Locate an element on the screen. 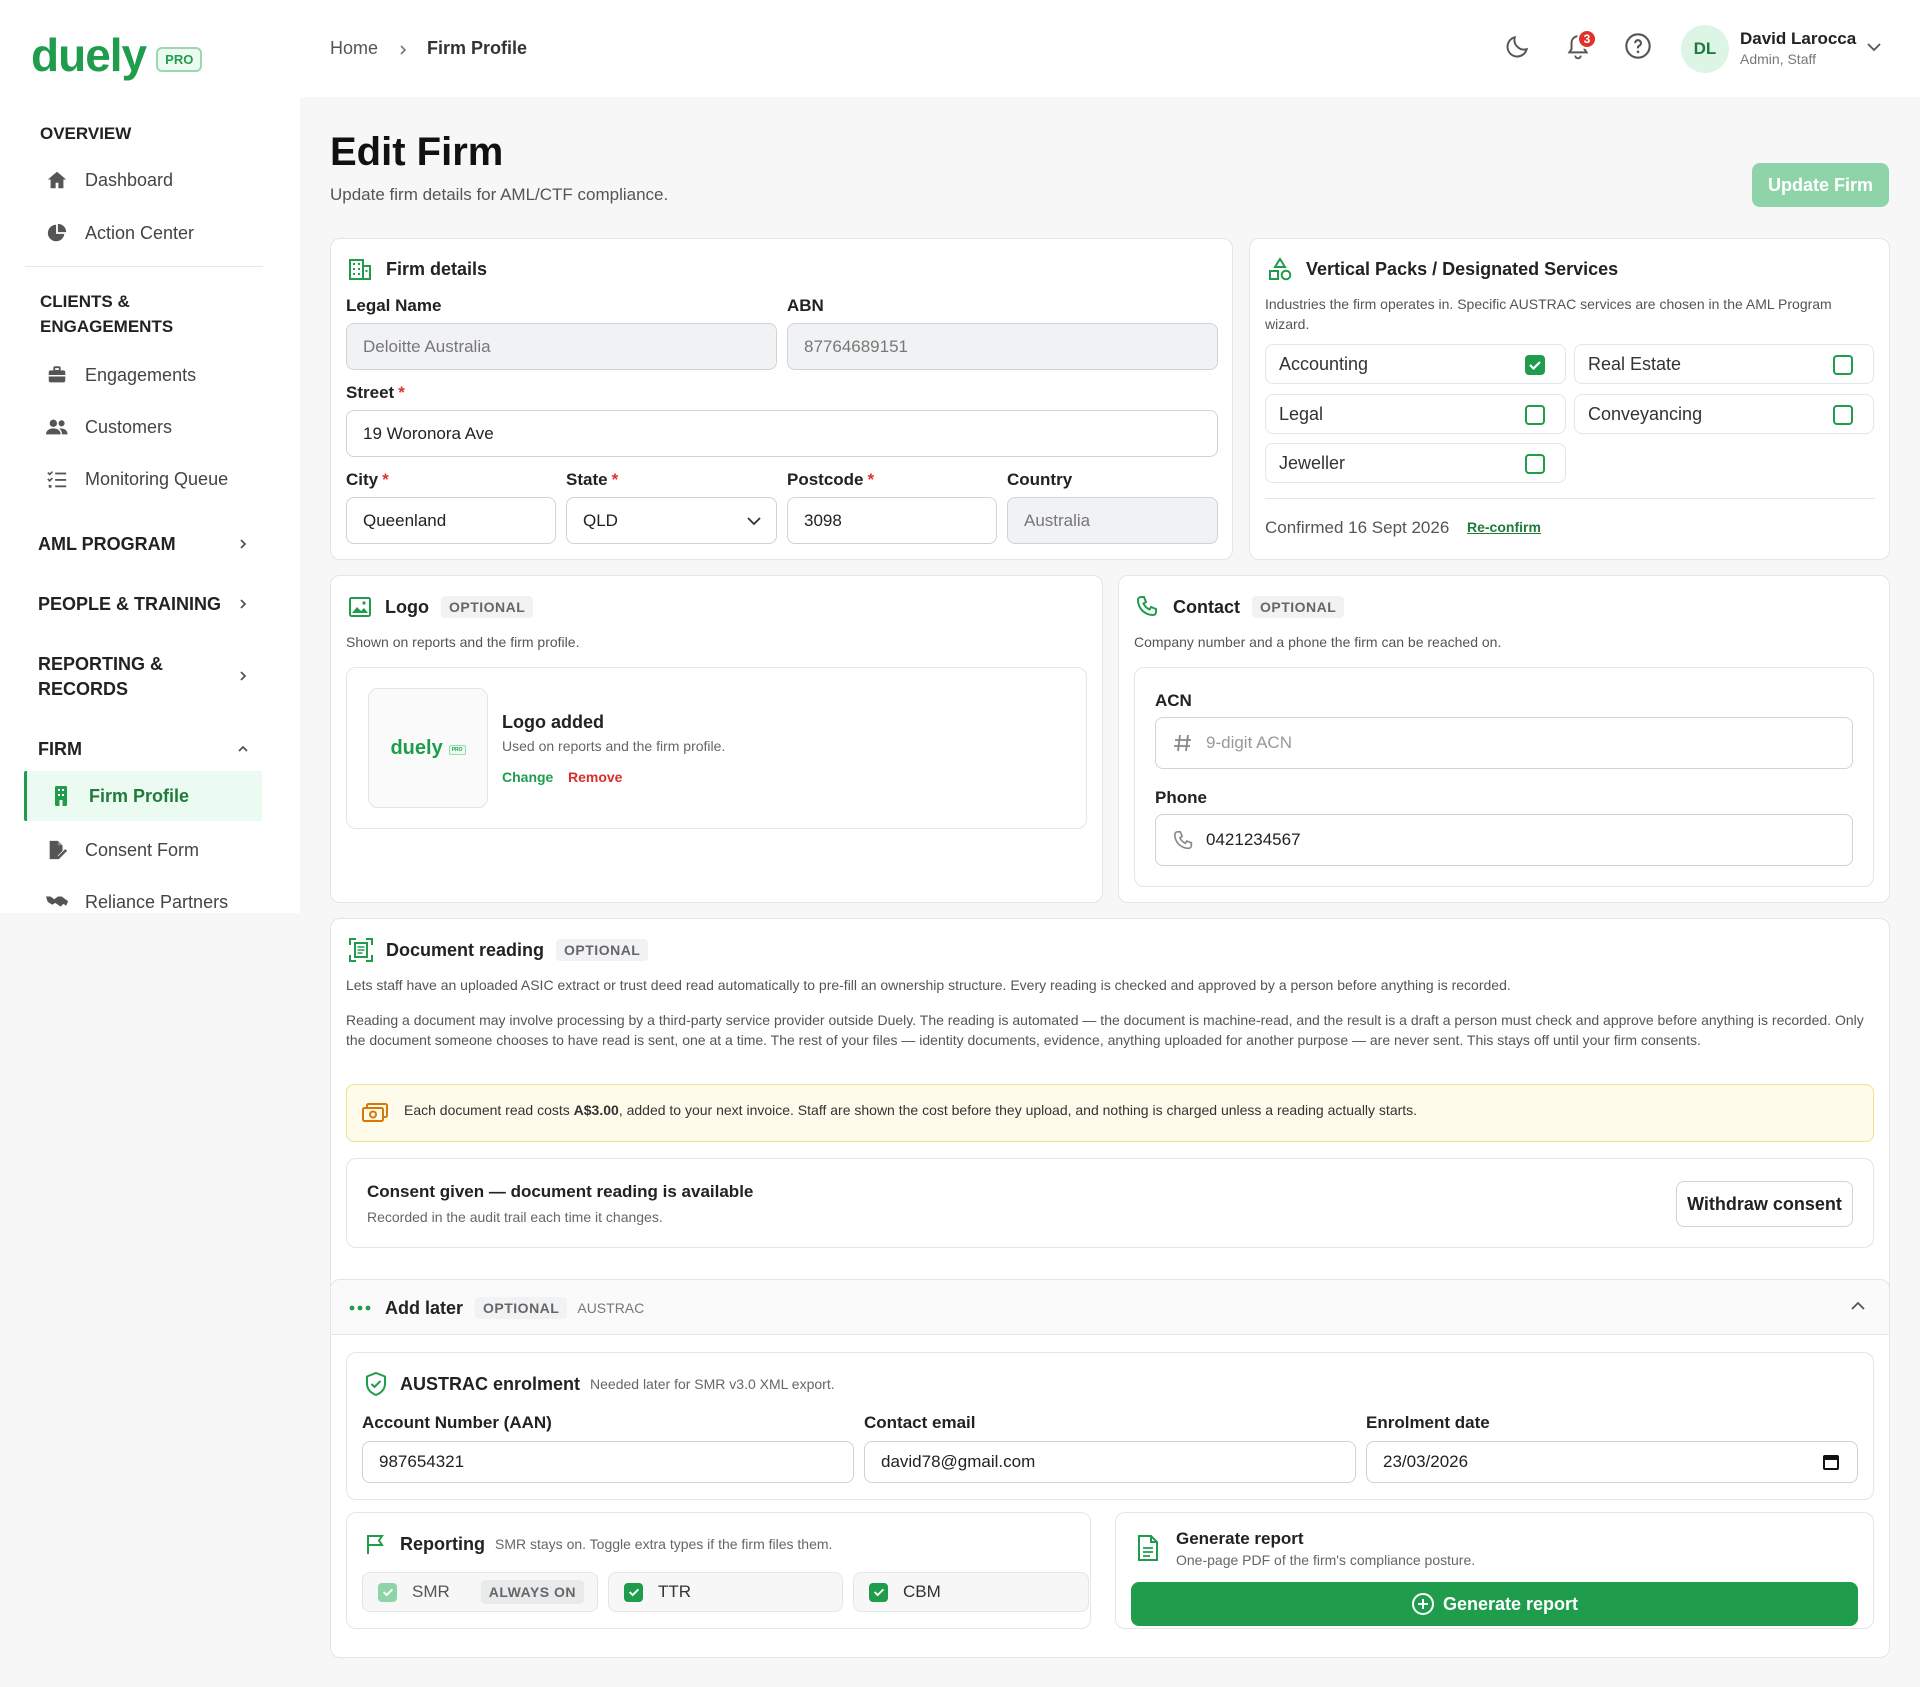  briefcase-icon is located at coordinates (57, 375).